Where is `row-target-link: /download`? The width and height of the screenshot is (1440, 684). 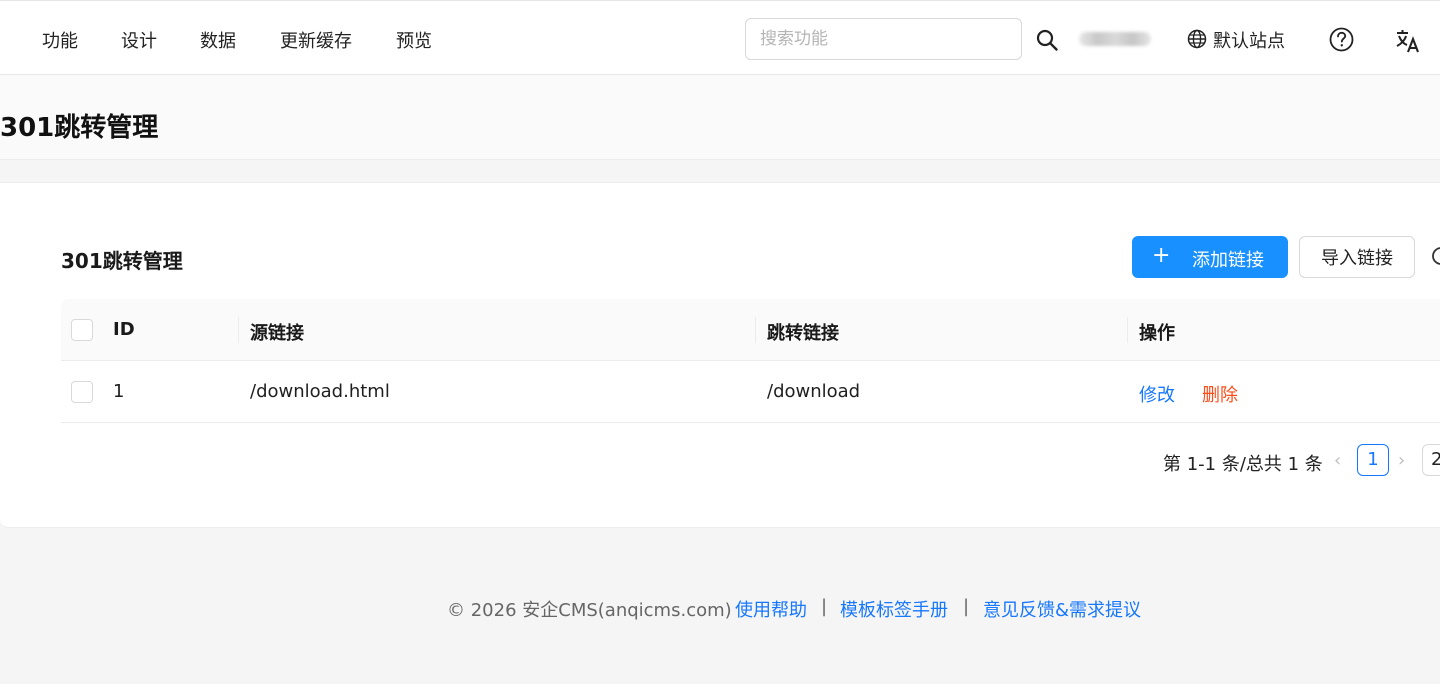
row-target-link: /download is located at coordinates (814, 391).